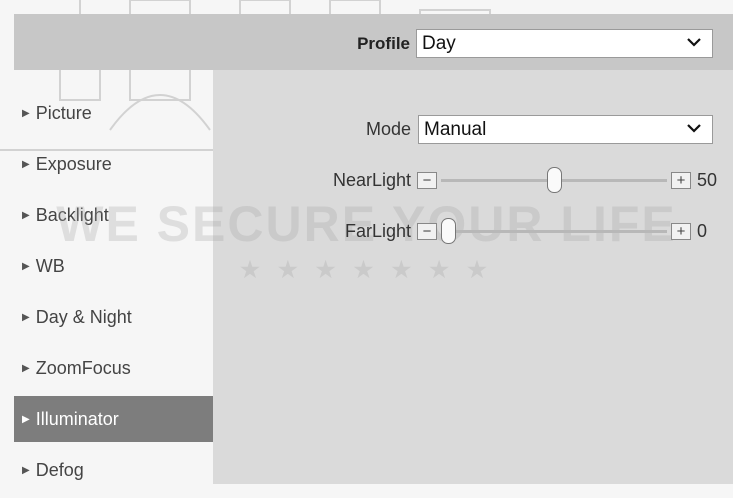  Describe the element at coordinates (427, 180) in the screenshot. I see `near-light-minus-button: −` at that location.